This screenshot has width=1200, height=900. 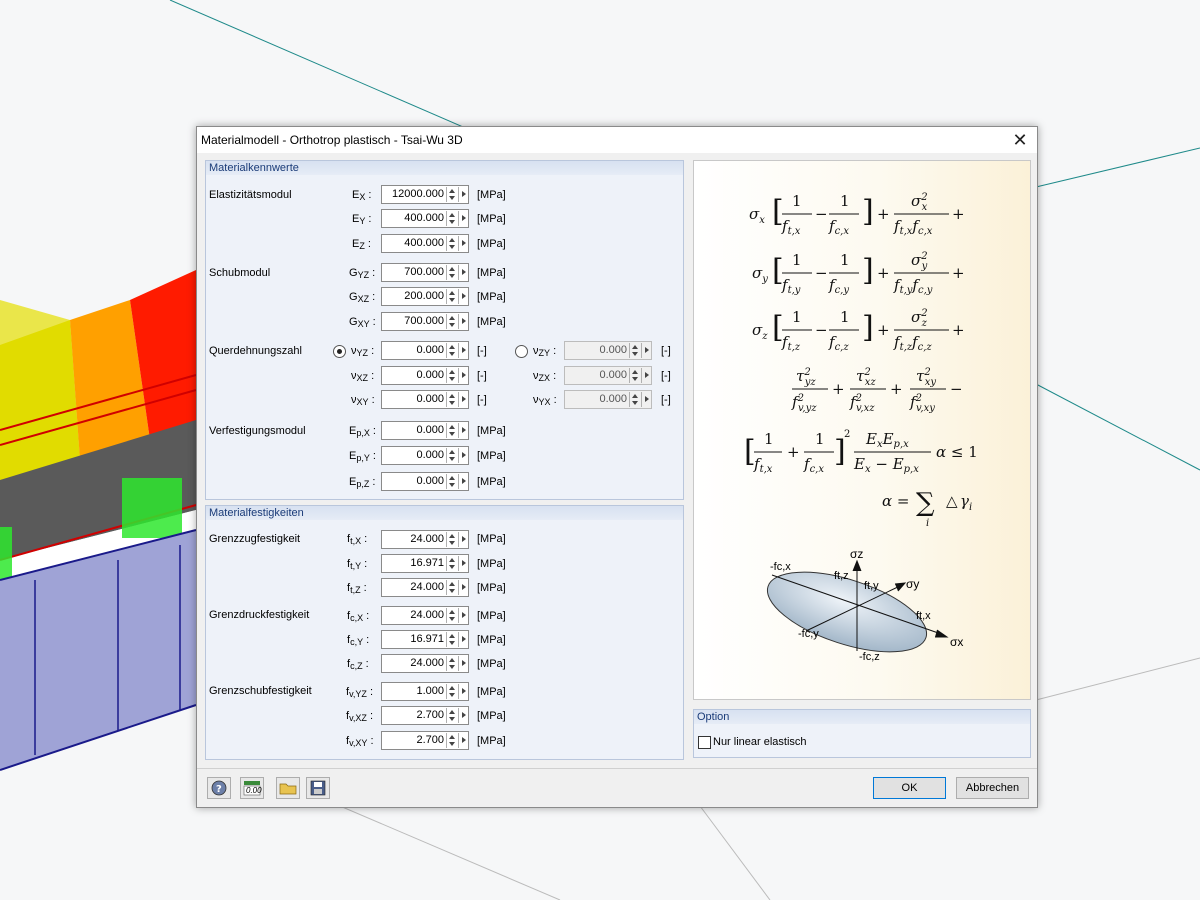 I want to click on fvxz-spinner, so click(x=452, y=715).